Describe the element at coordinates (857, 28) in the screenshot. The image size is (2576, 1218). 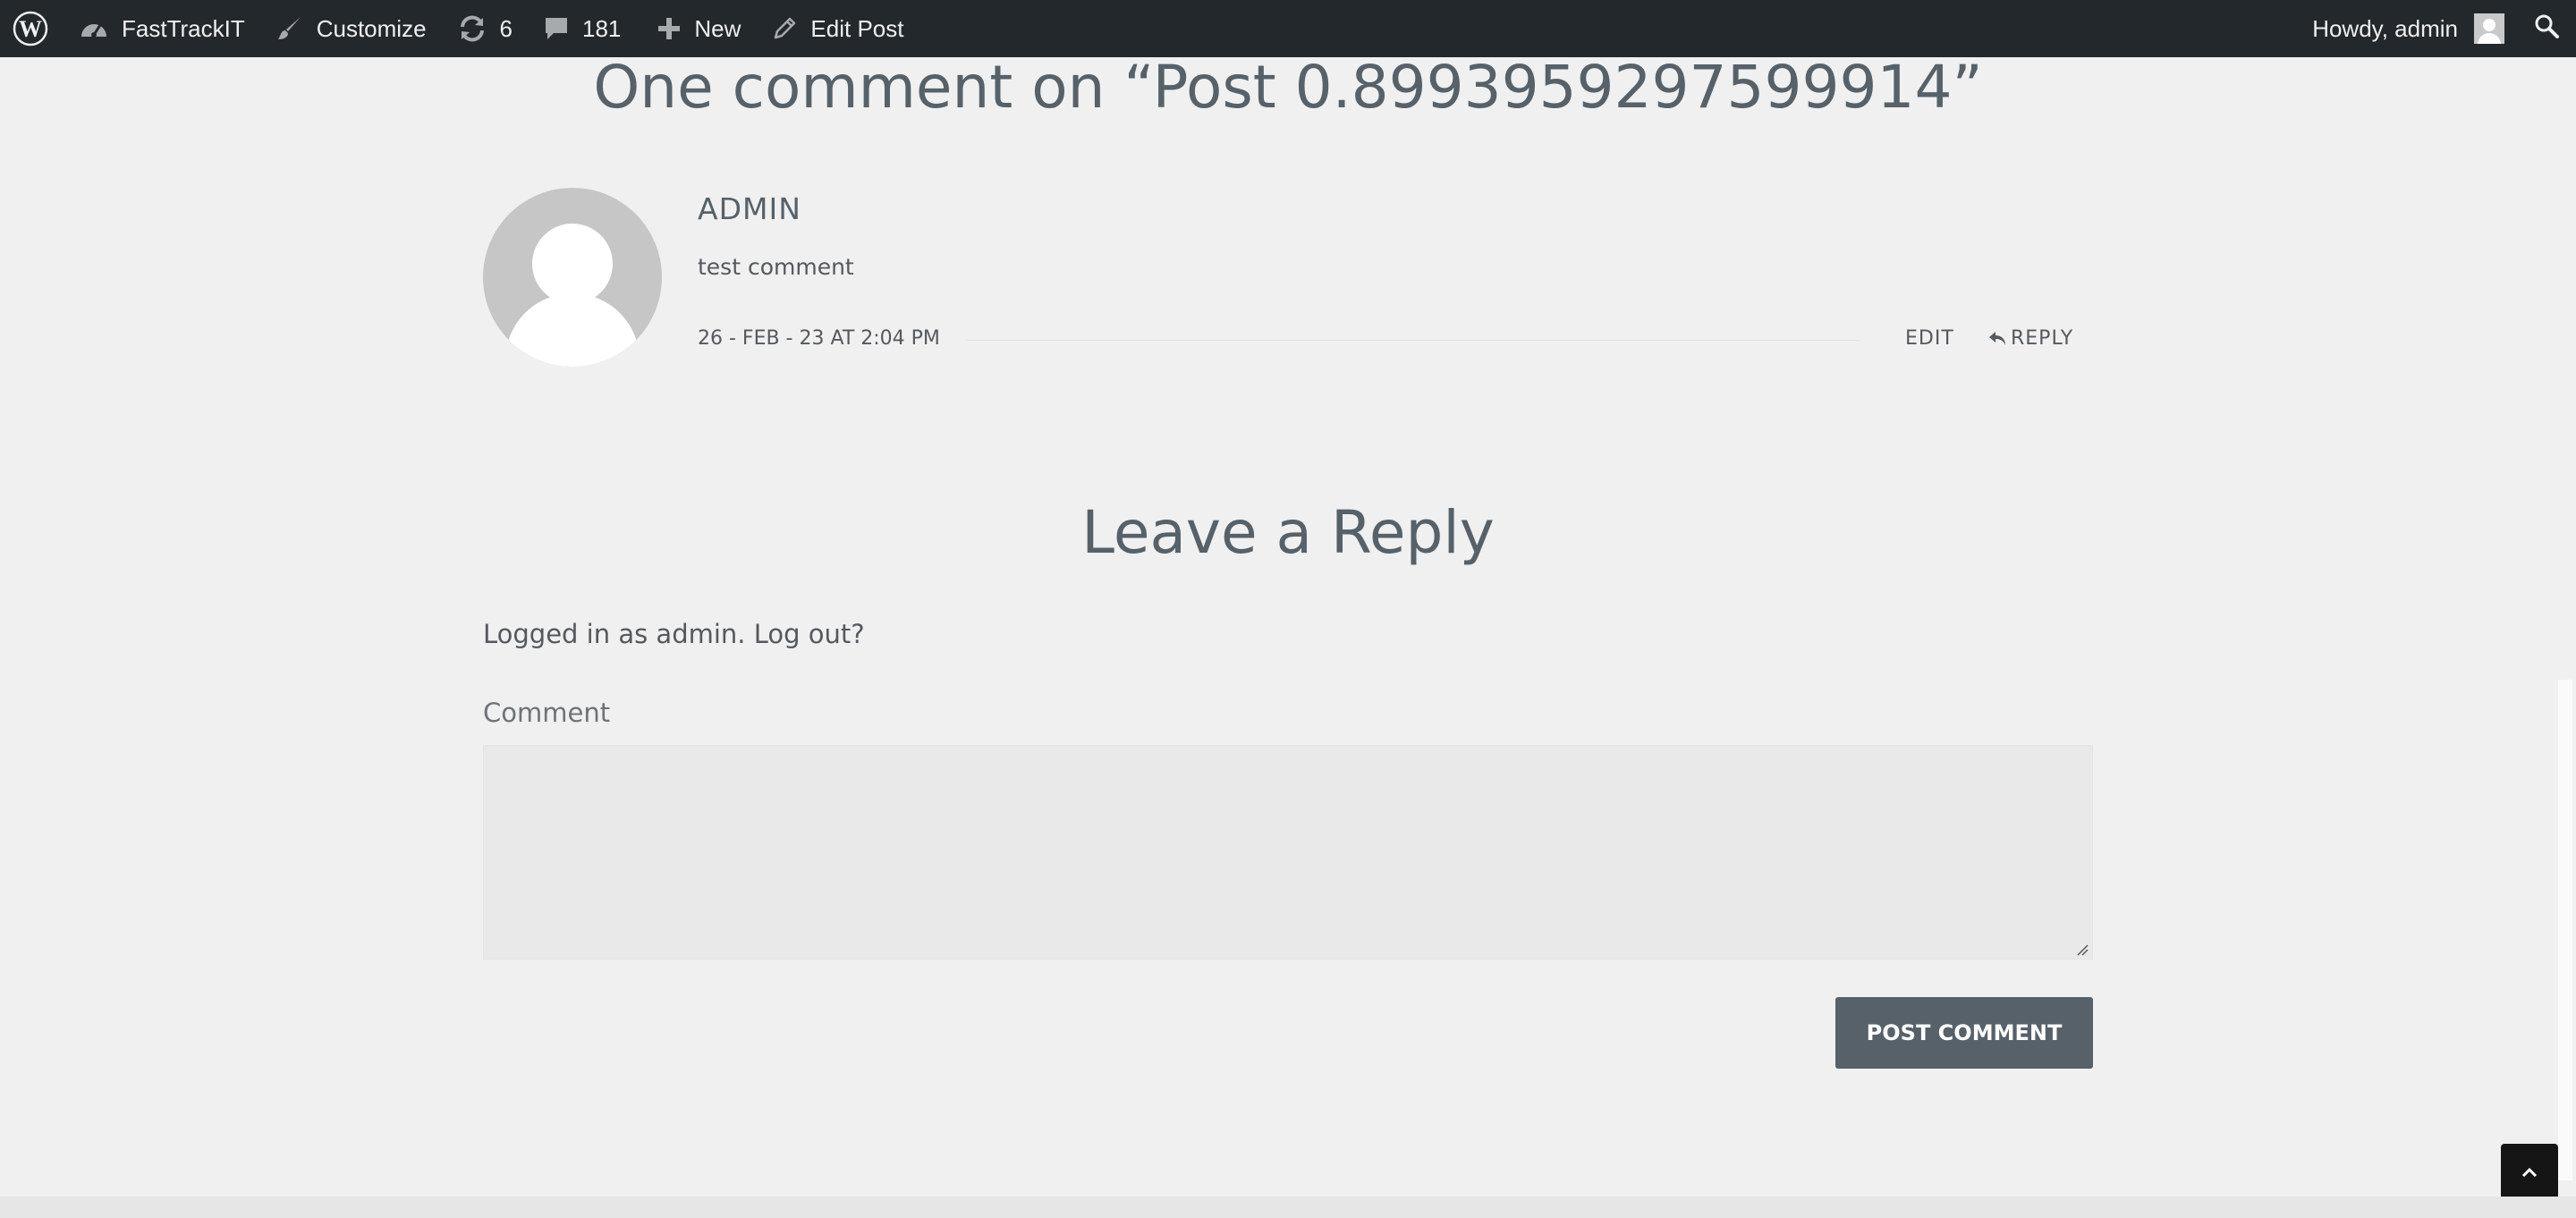
I see `edit-post-label: Edit Post` at that location.